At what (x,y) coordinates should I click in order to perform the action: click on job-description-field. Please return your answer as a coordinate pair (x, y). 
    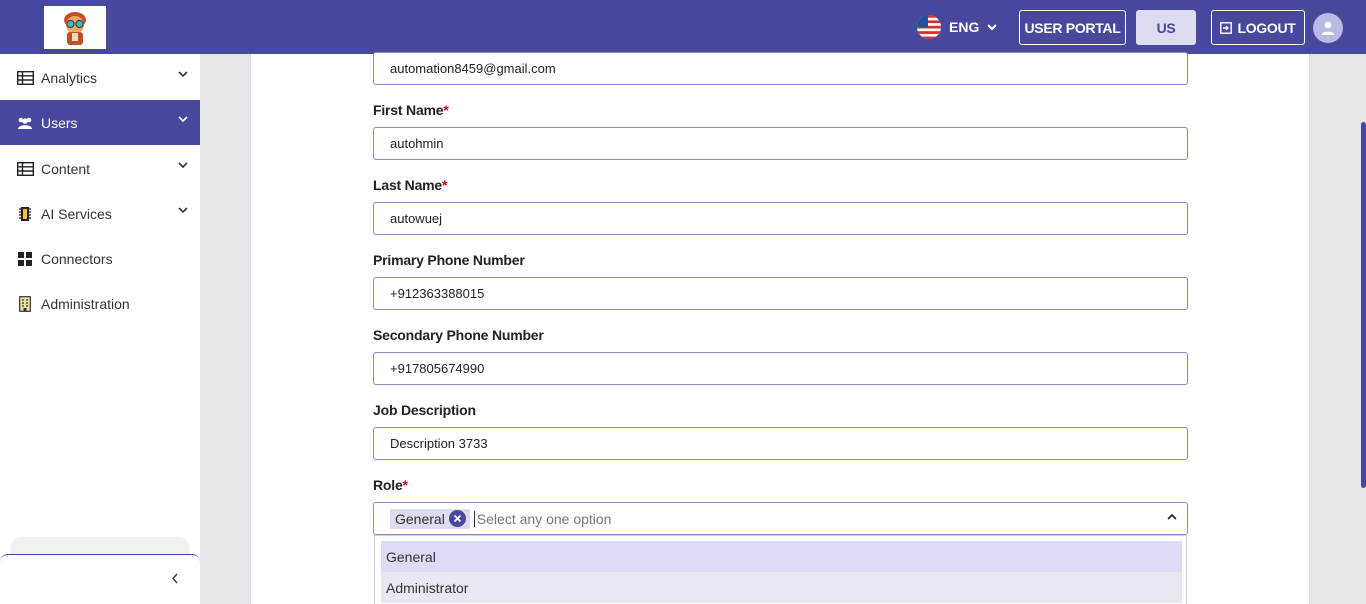
    Looking at the image, I should click on (780, 443).